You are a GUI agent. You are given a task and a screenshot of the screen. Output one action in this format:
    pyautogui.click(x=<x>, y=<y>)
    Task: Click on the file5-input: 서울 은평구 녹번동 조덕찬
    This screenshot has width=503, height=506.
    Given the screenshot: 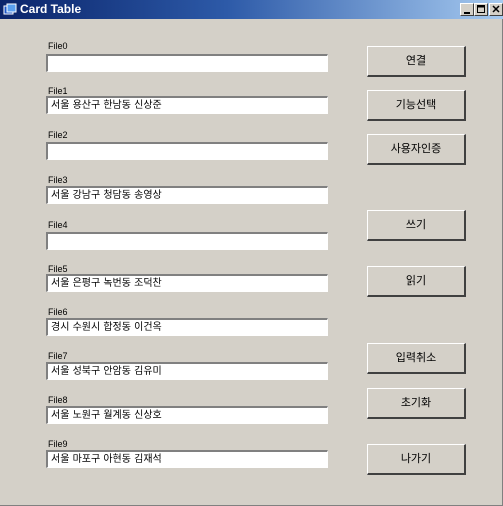 What is the action you would take?
    pyautogui.click(x=187, y=283)
    